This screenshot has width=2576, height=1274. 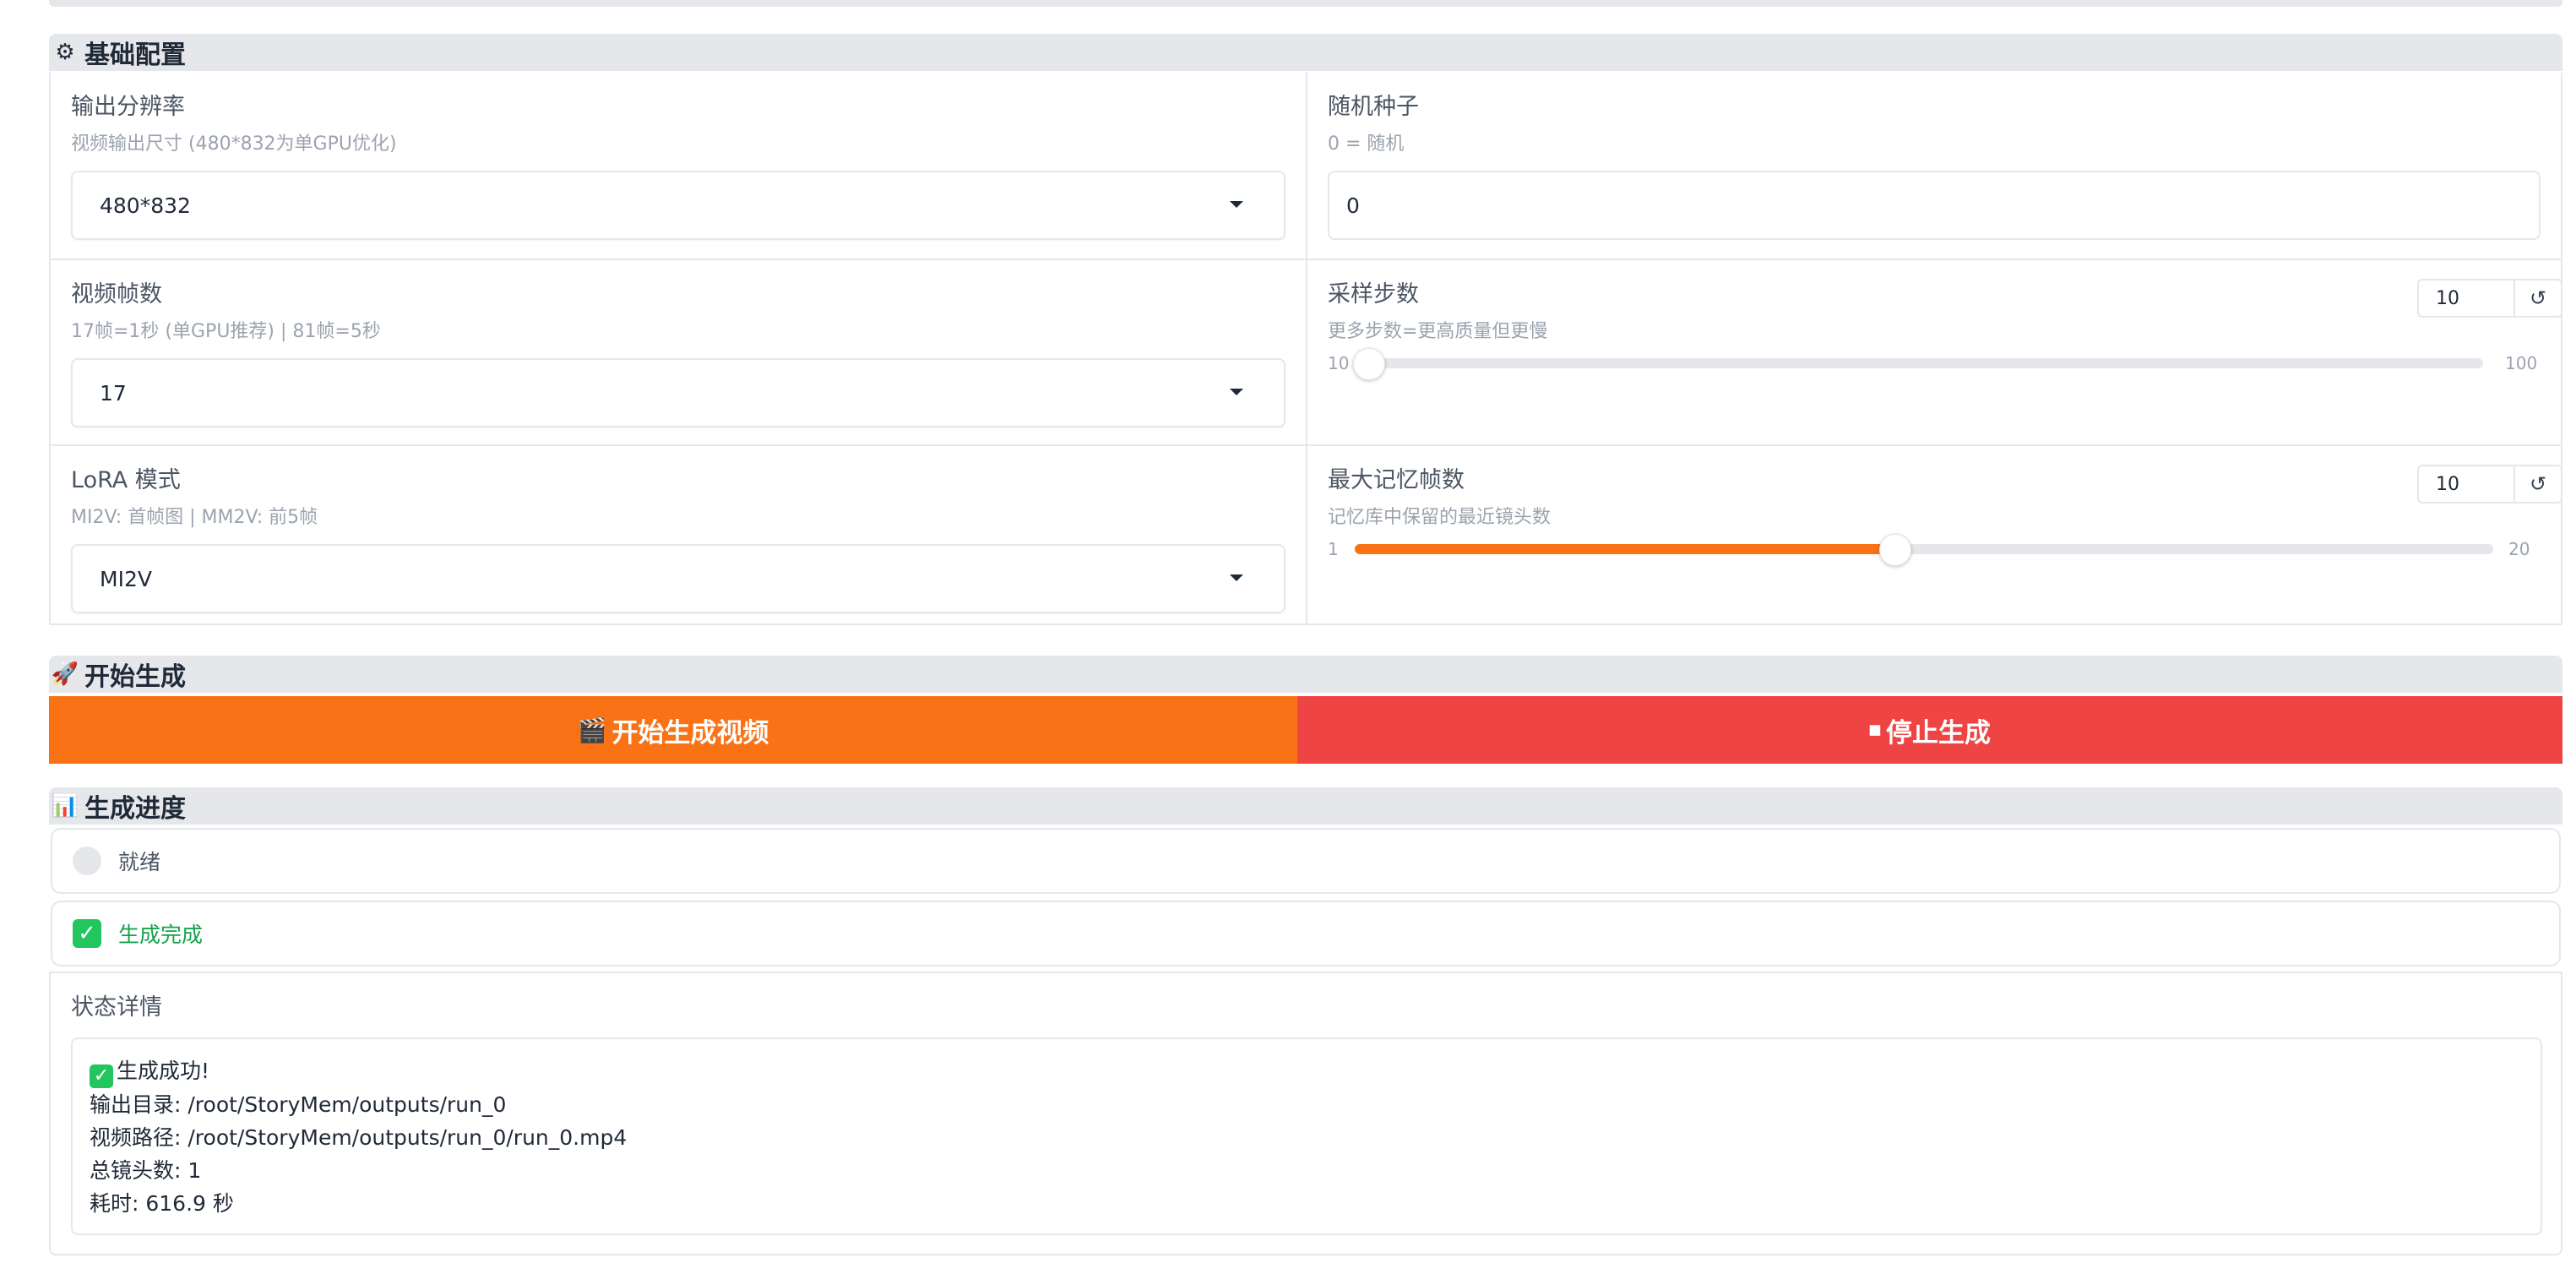 I want to click on resolution-info: 视频输出尺寸 (480*832为单GPU优化), so click(x=234, y=144).